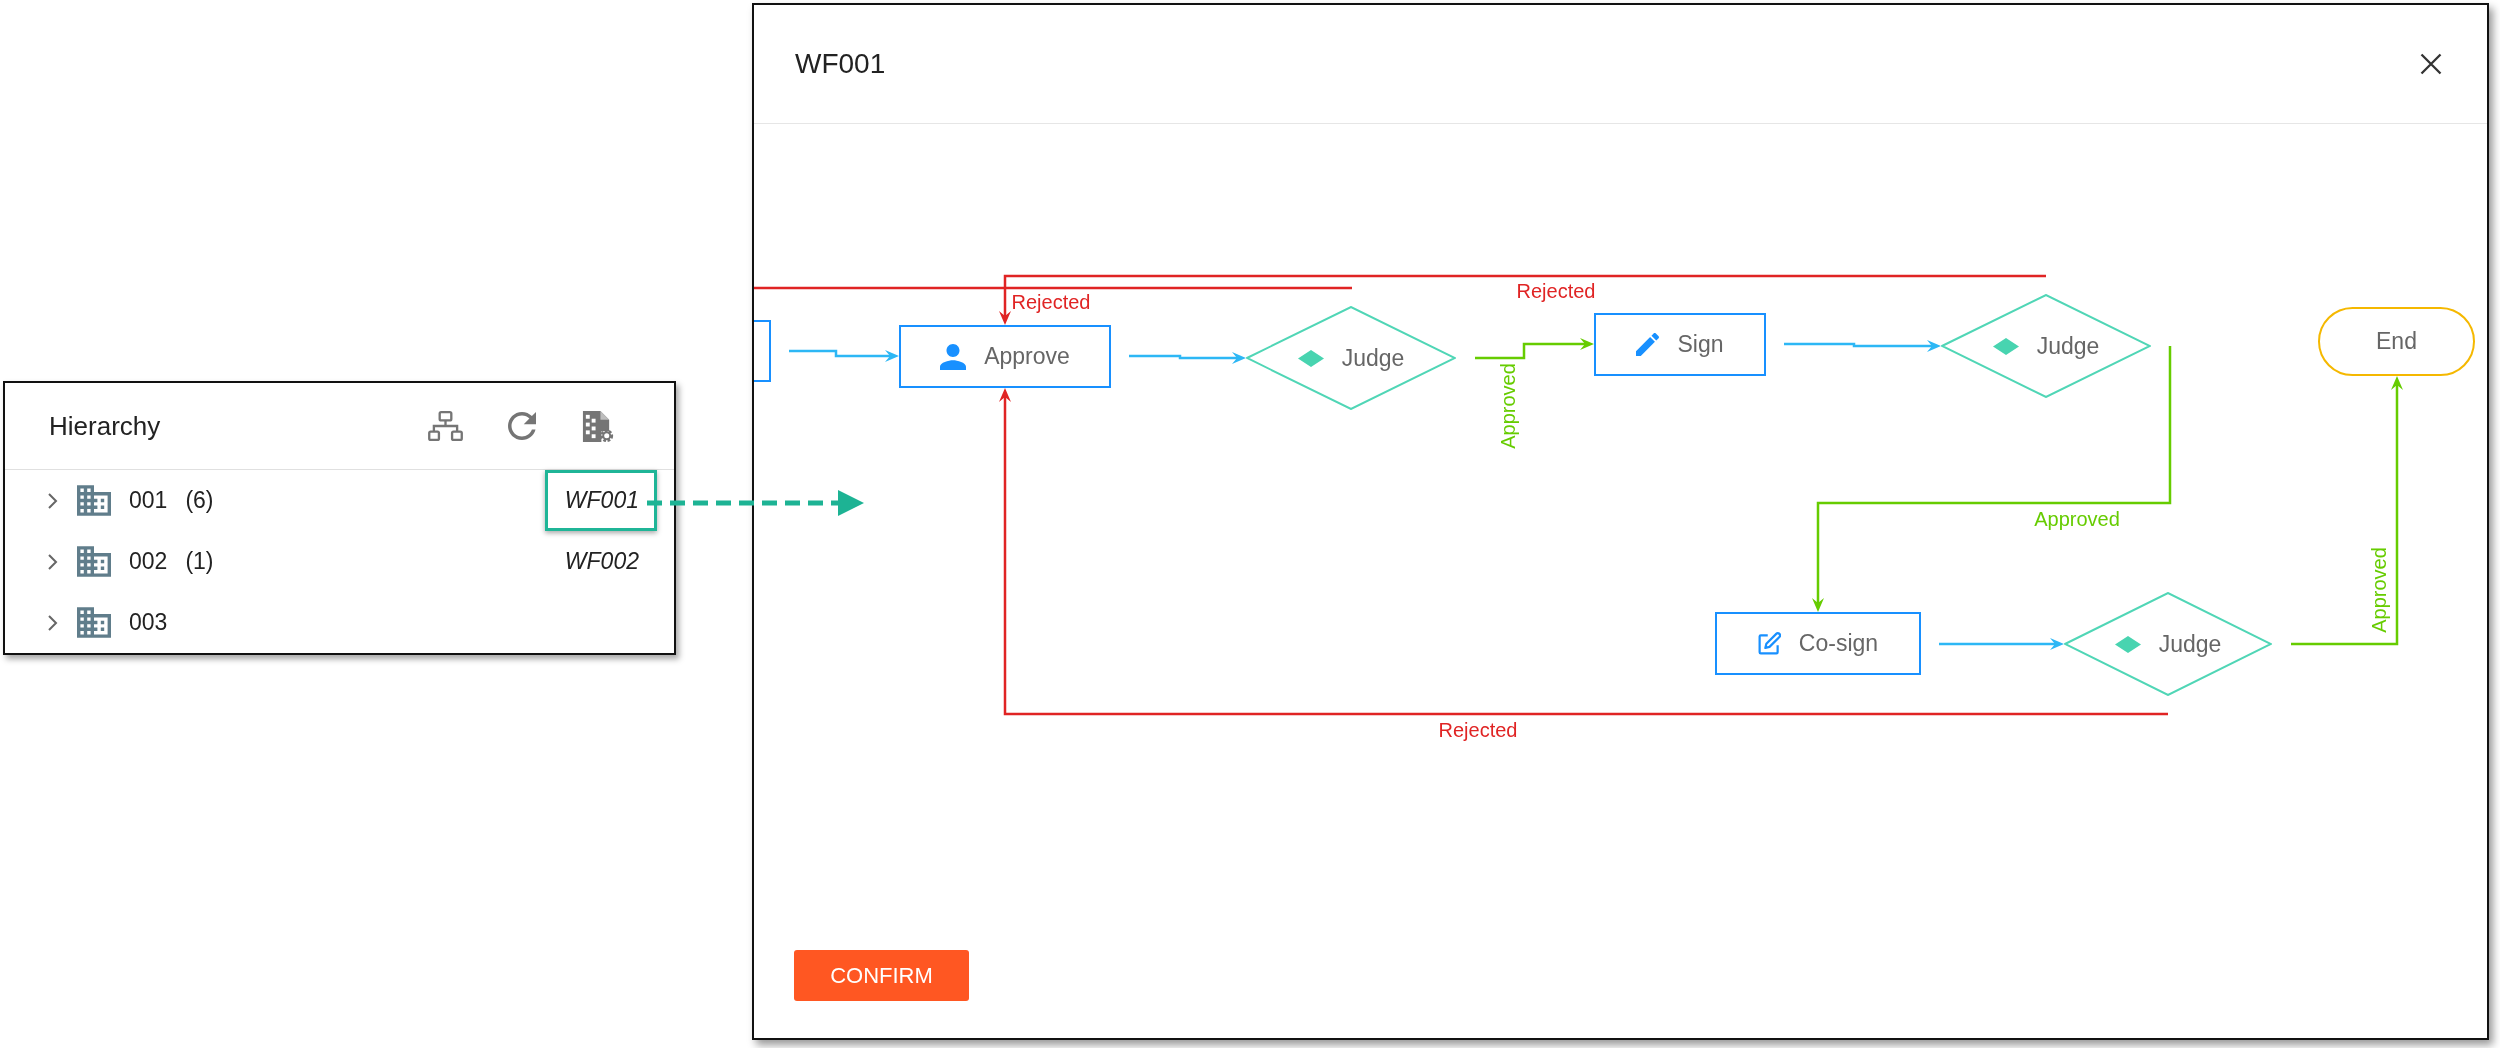 Image resolution: width=2500 pixels, height=1048 pixels. I want to click on item-count: (6), so click(199, 500).